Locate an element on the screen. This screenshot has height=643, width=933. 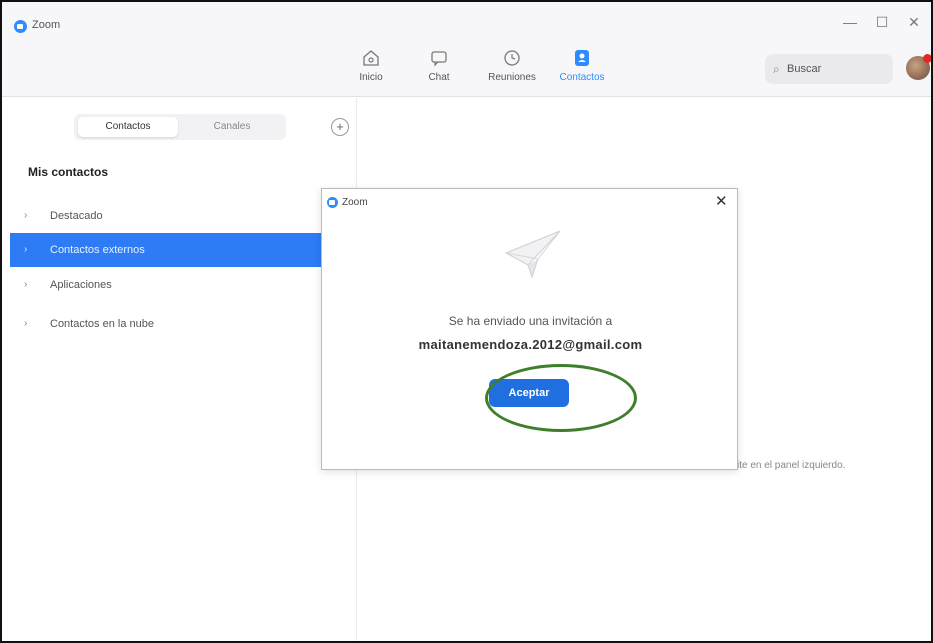
title-bar: Zoom — ☐ ✕ is located at coordinates (466, 22).